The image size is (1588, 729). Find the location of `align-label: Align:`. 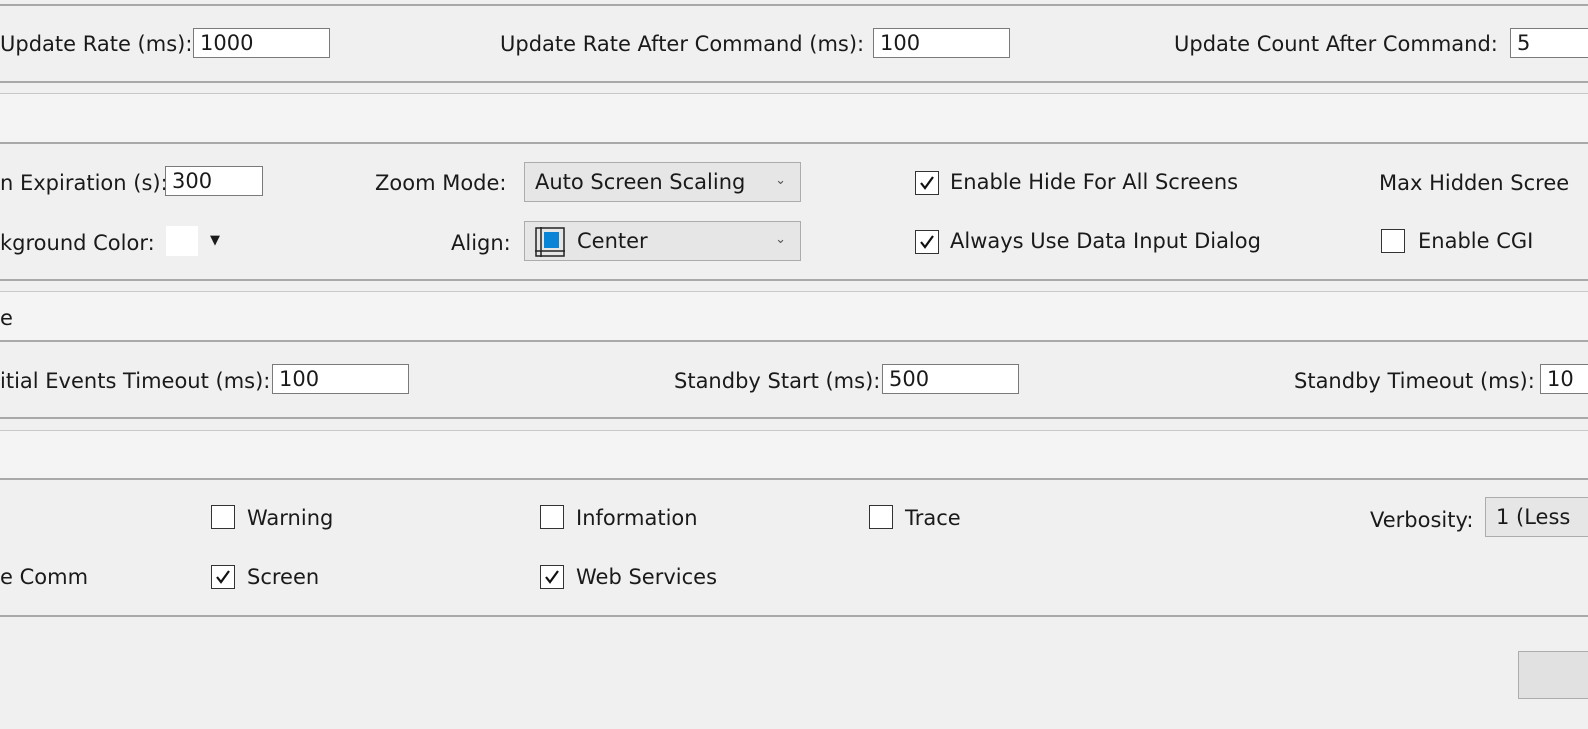

align-label: Align: is located at coordinates (481, 243).